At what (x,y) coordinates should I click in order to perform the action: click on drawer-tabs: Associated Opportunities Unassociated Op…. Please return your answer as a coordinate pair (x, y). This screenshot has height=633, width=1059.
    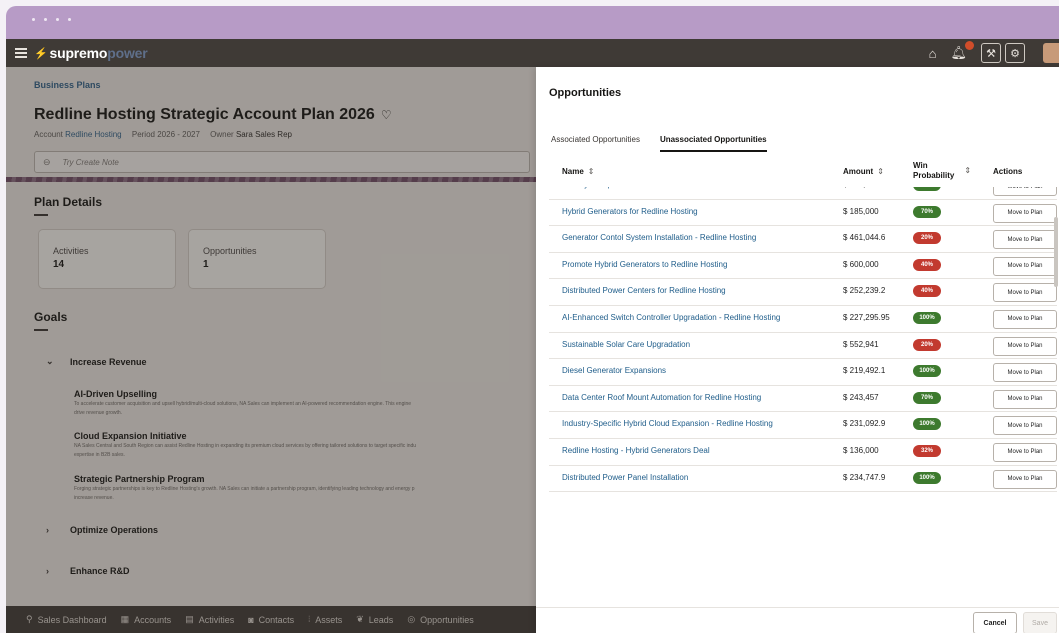
    Looking at the image, I should click on (659, 143).